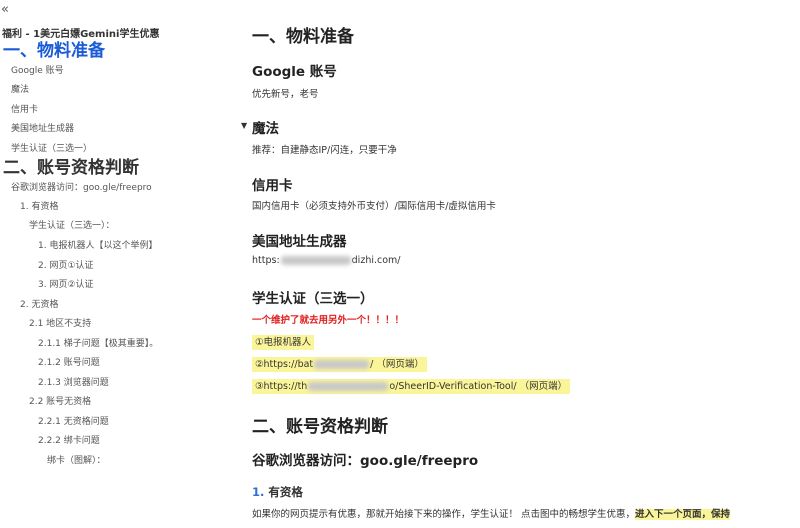 The image size is (800, 528). What do you see at coordinates (294, 72) in the screenshot?
I see `google-account-heading: Google 账号` at bounding box center [294, 72].